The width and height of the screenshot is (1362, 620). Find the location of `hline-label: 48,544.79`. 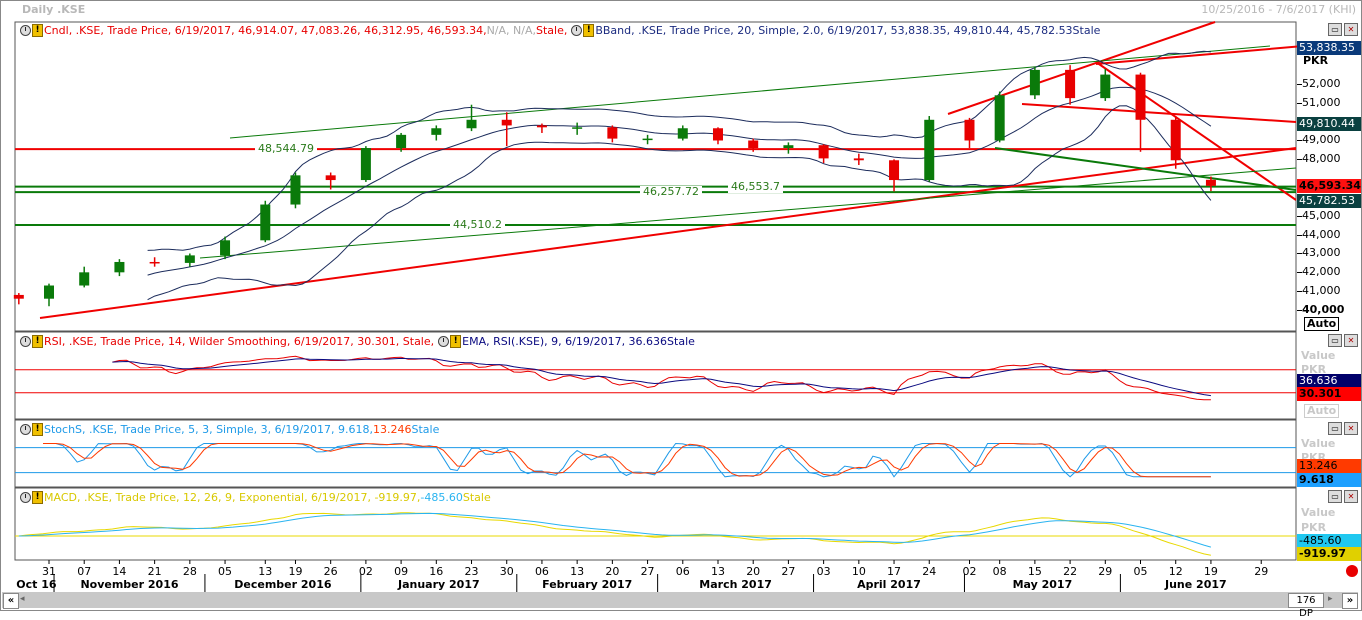

hline-label: 48,544.79 is located at coordinates (286, 149).